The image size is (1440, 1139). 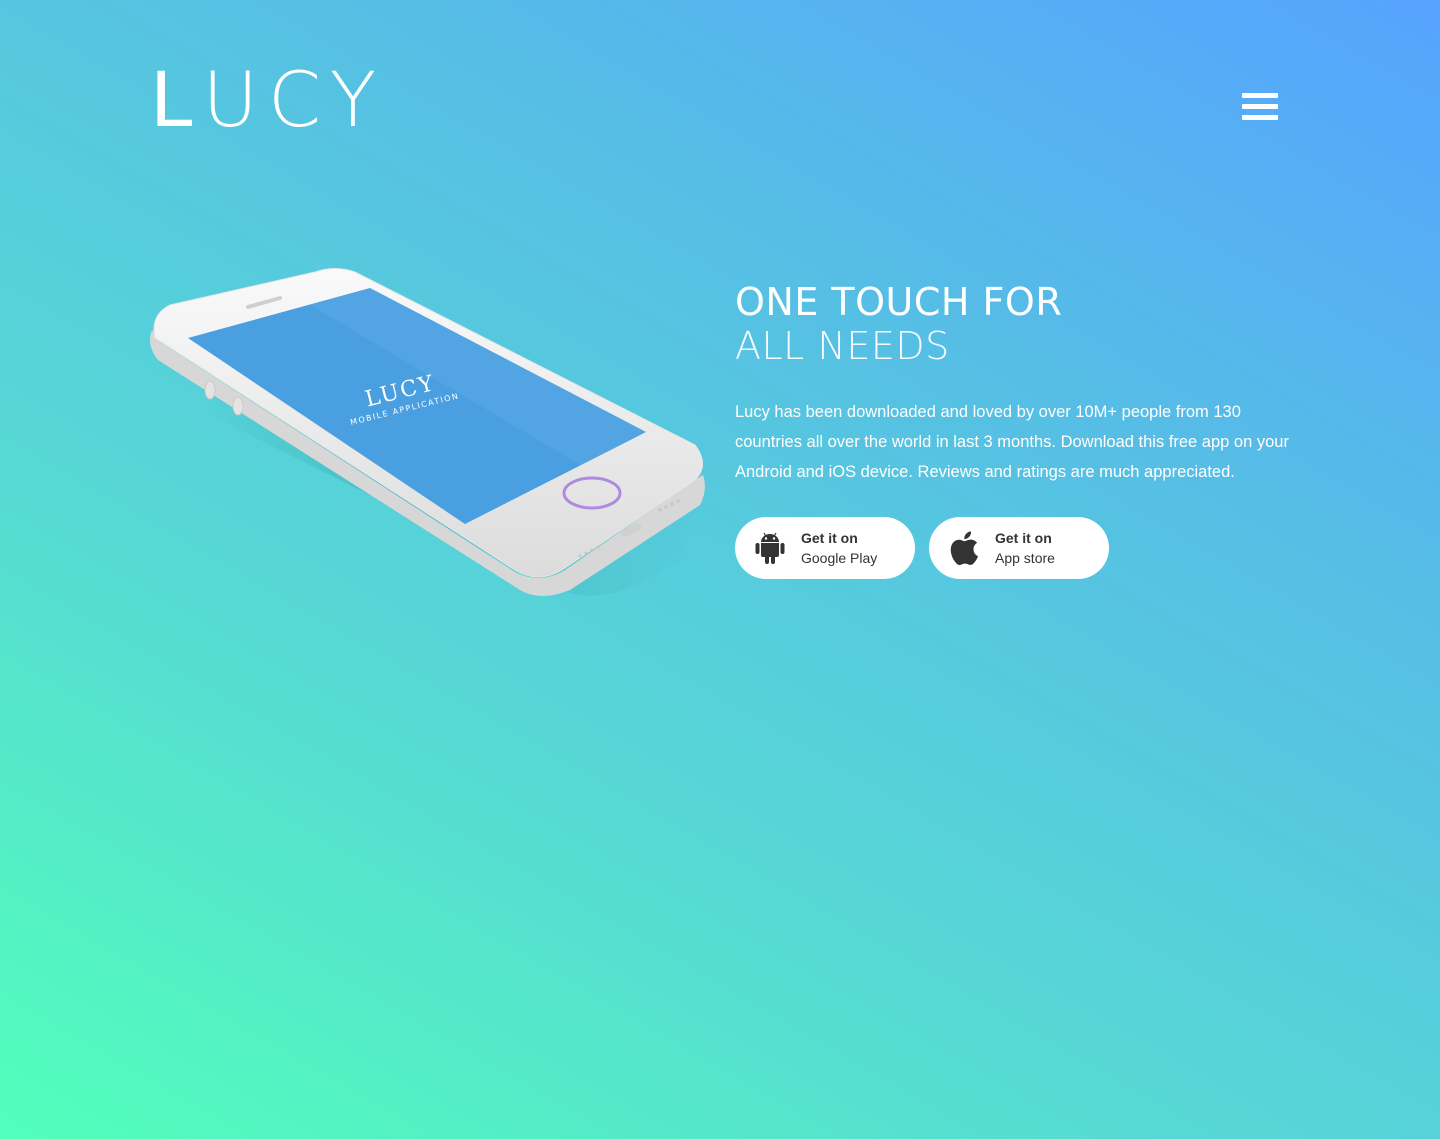 What do you see at coordinates (899, 302) in the screenshot?
I see `headline-line-1: ONE TOUCH FOR` at bounding box center [899, 302].